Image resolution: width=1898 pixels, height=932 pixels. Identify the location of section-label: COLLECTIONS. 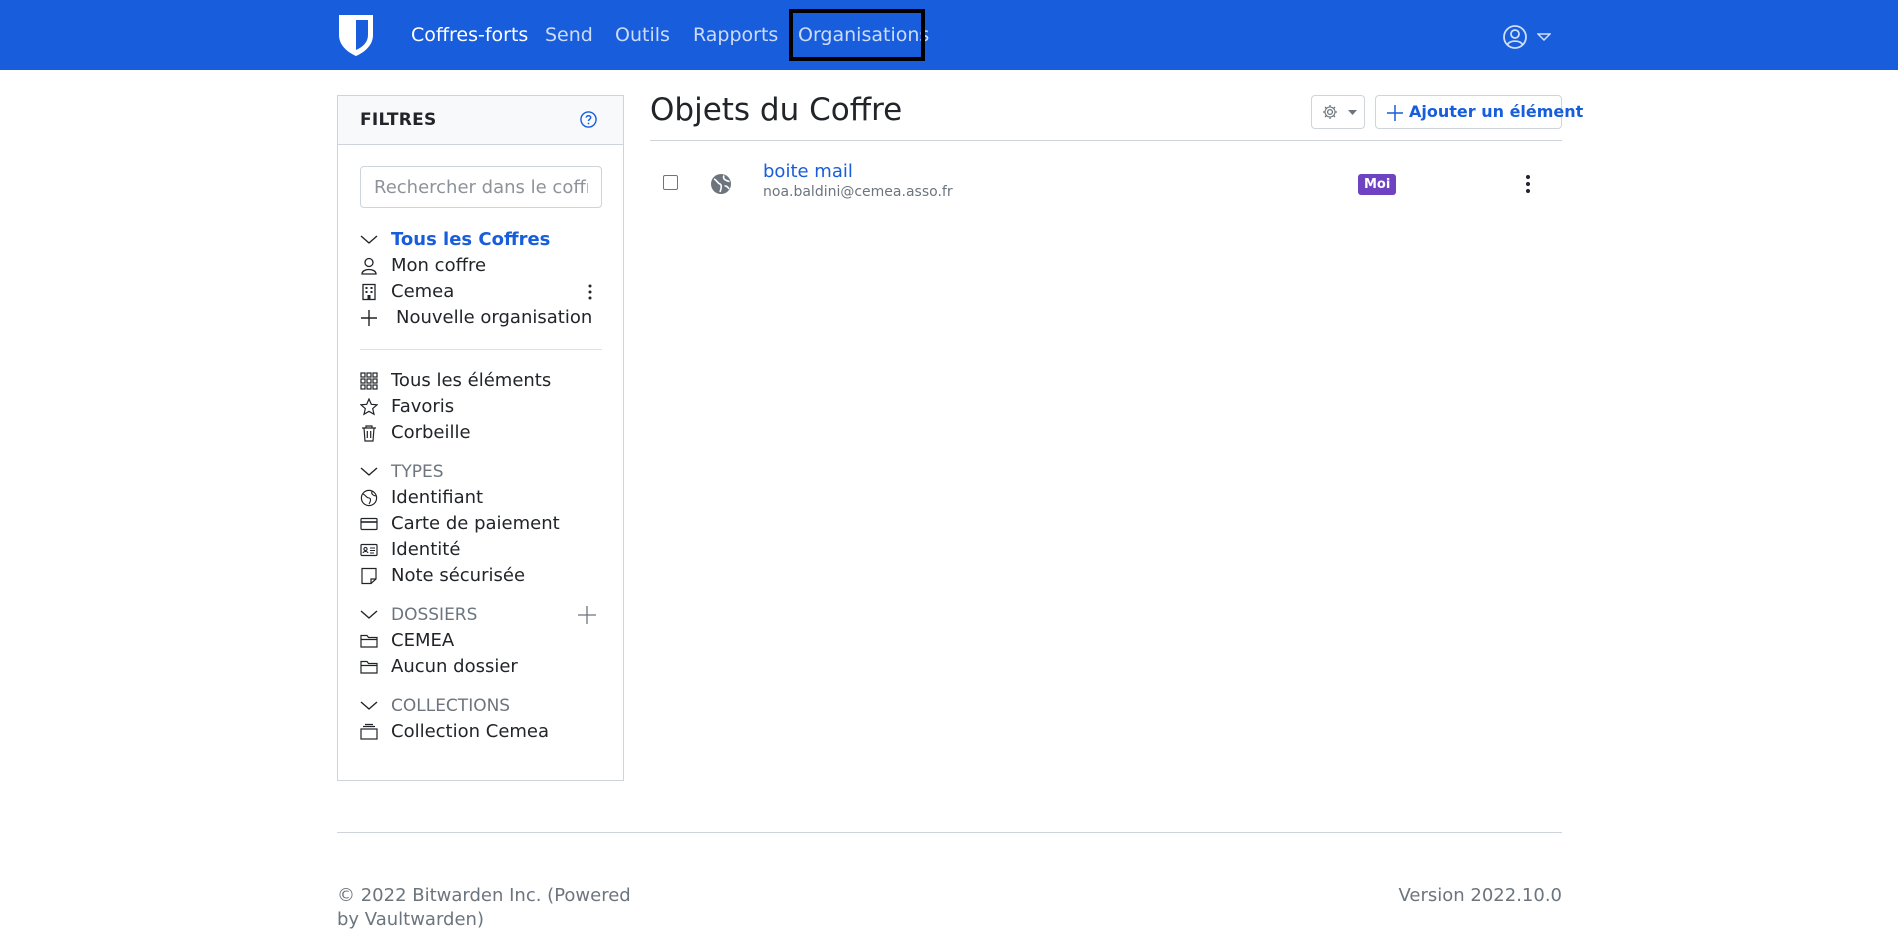
(451, 706).